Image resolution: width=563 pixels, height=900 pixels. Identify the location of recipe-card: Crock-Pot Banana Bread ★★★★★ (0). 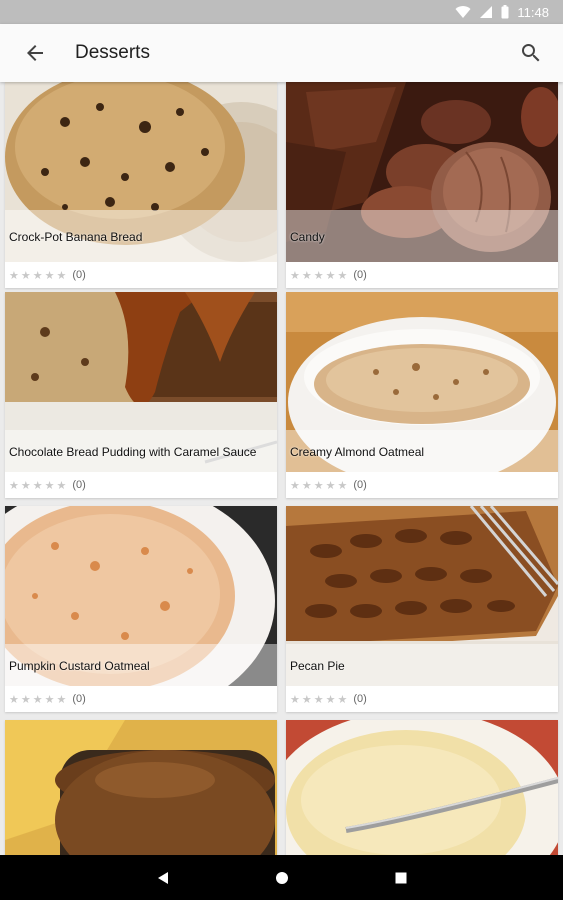
(141, 185).